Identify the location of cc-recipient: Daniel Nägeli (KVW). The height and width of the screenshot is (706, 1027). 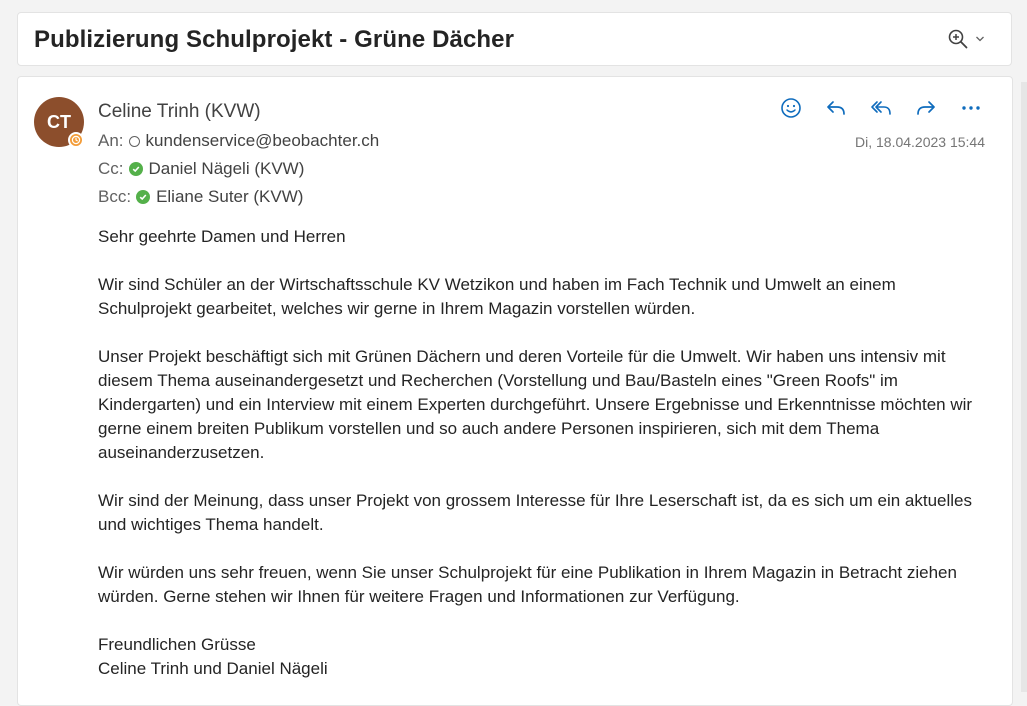
(227, 169).